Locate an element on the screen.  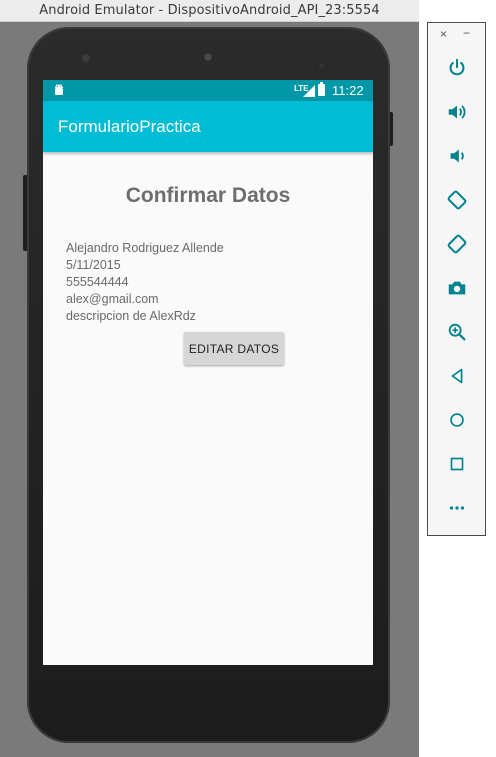
overview-icon is located at coordinates (457, 464).